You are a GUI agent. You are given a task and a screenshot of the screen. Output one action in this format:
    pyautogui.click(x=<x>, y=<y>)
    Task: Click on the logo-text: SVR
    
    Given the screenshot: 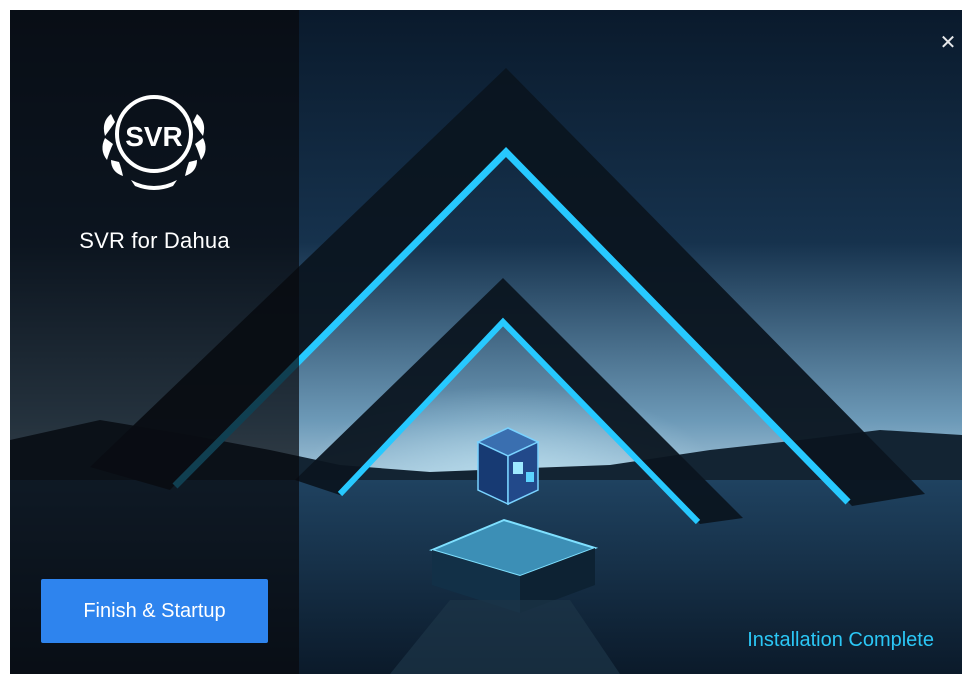 What is the action you would take?
    pyautogui.click(x=154, y=136)
    